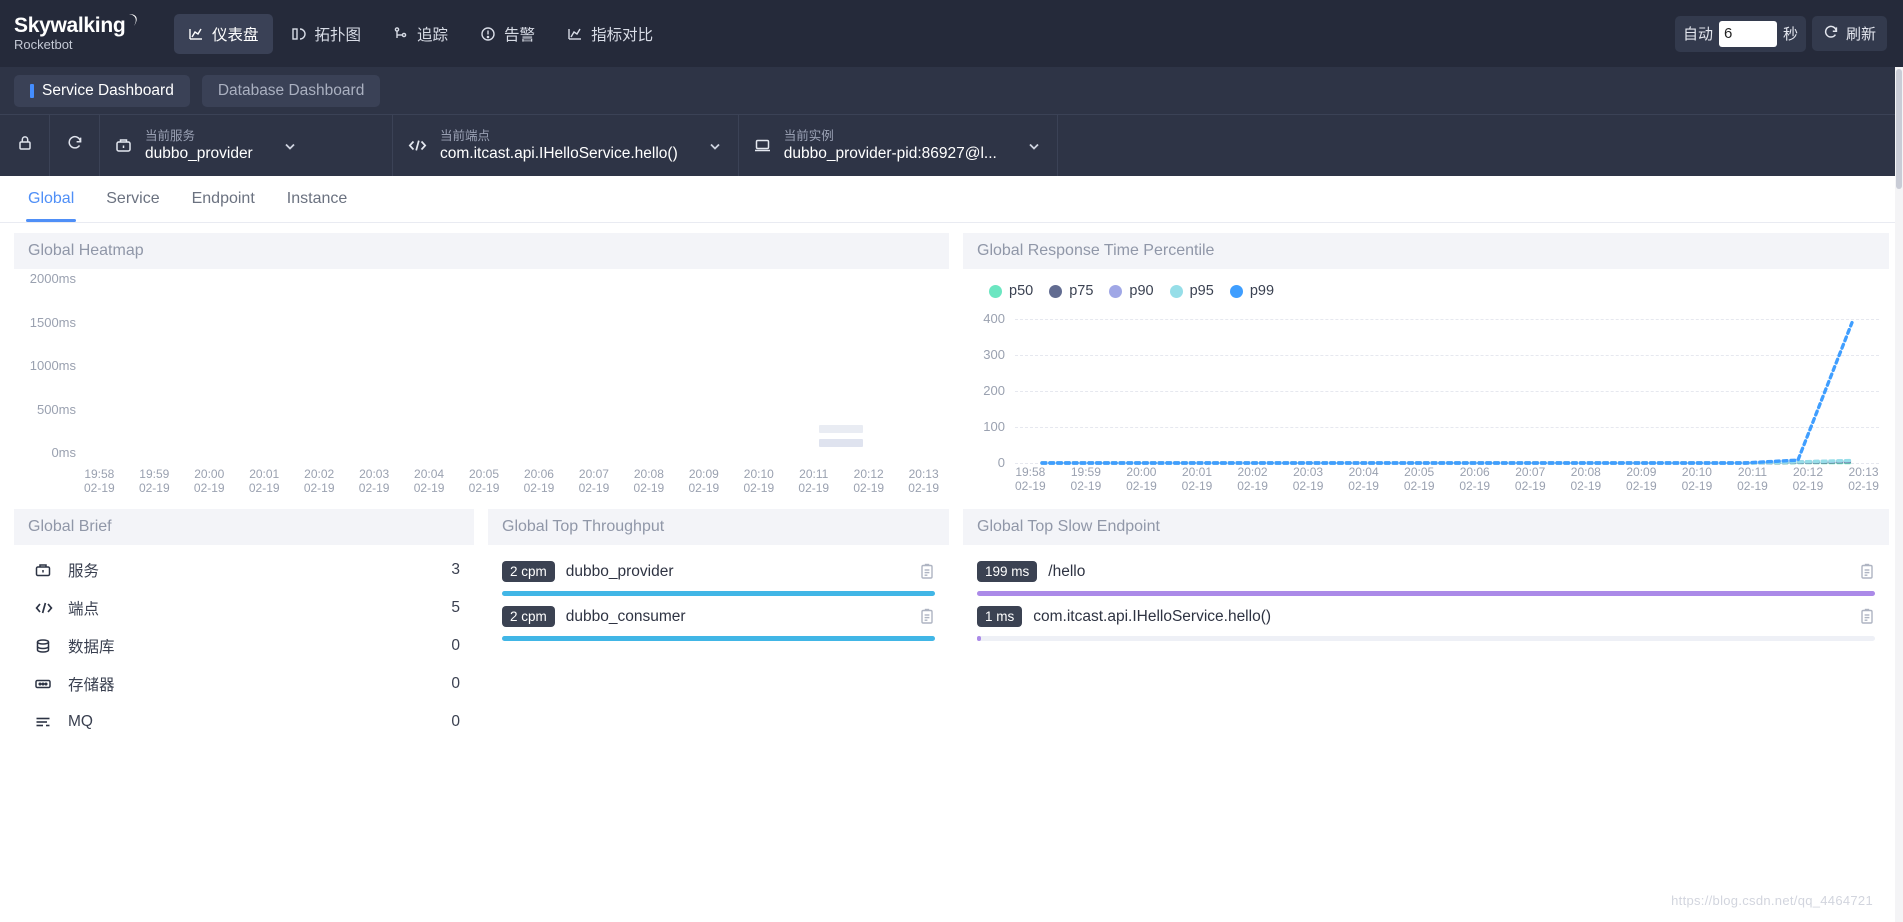 Image resolution: width=1903 pixels, height=922 pixels. I want to click on trace-icon, so click(401, 34).